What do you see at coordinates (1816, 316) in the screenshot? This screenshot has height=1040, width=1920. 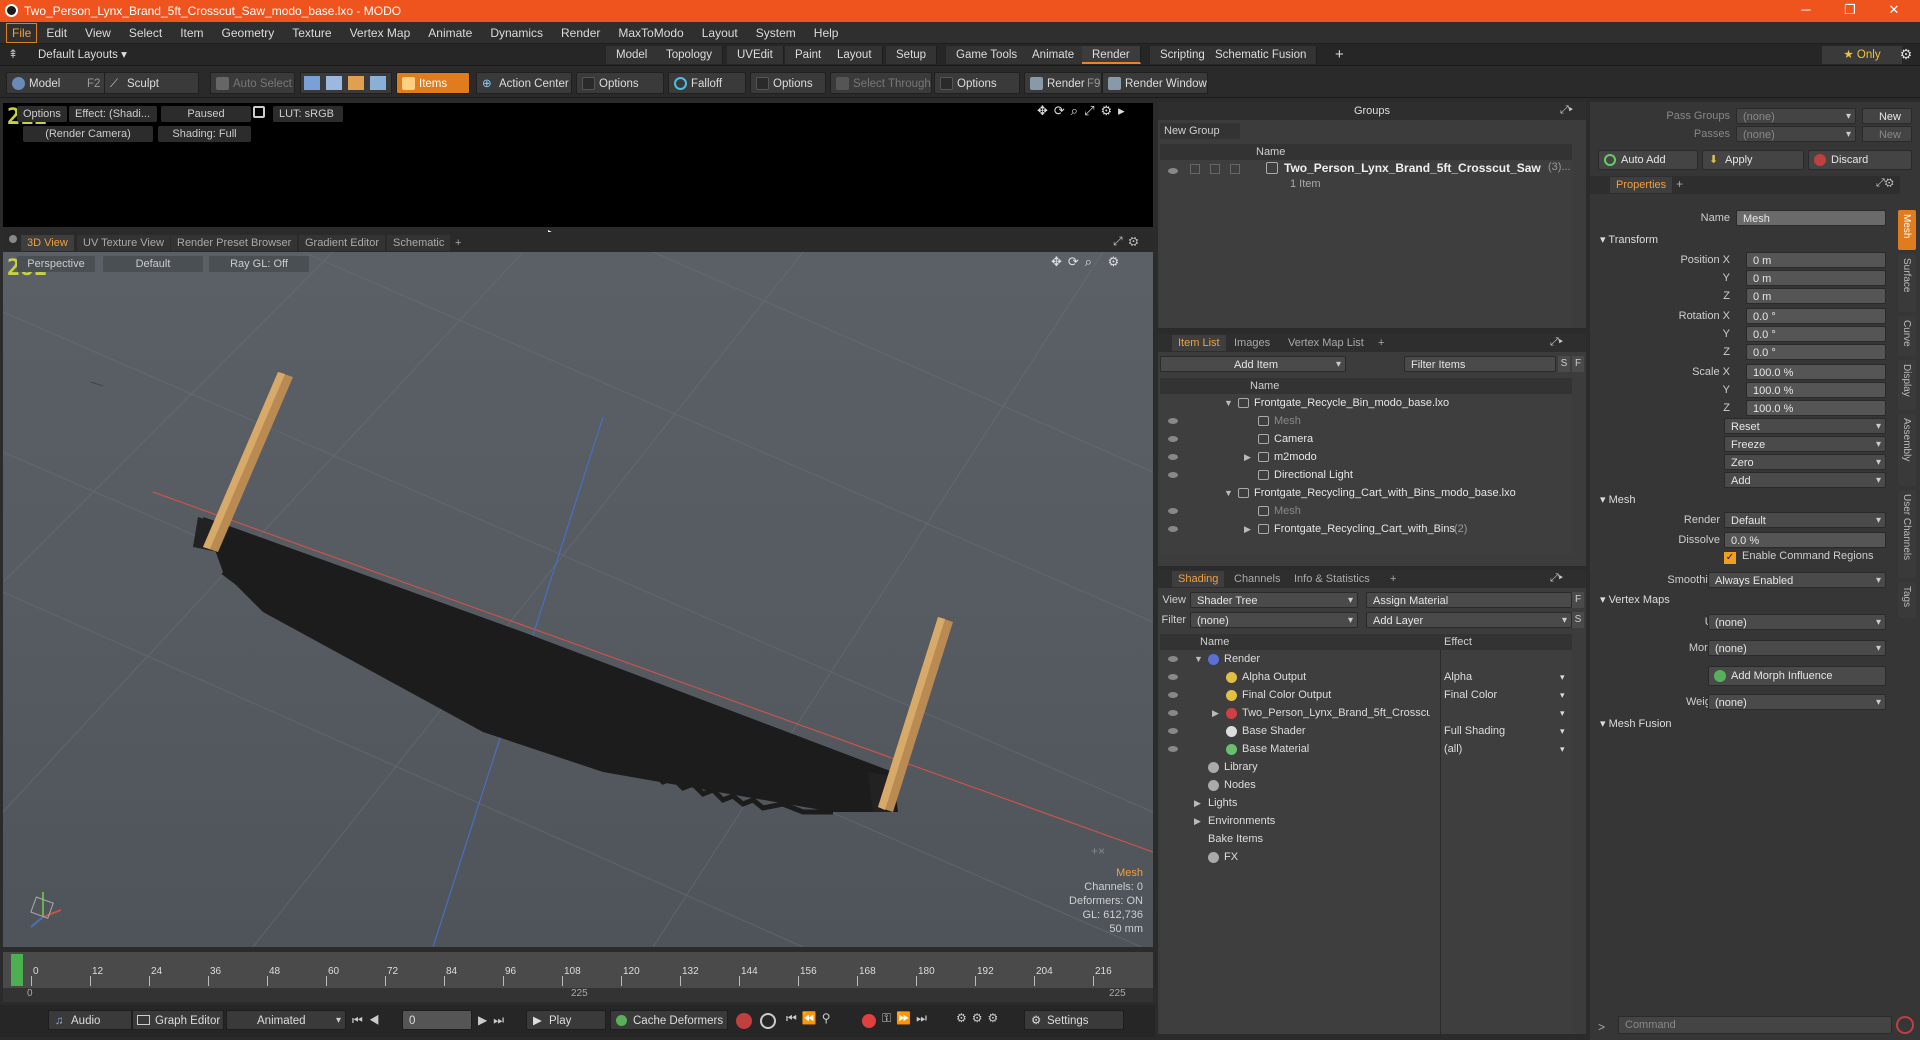 I see `rotation-x-field: 0.0 °` at bounding box center [1816, 316].